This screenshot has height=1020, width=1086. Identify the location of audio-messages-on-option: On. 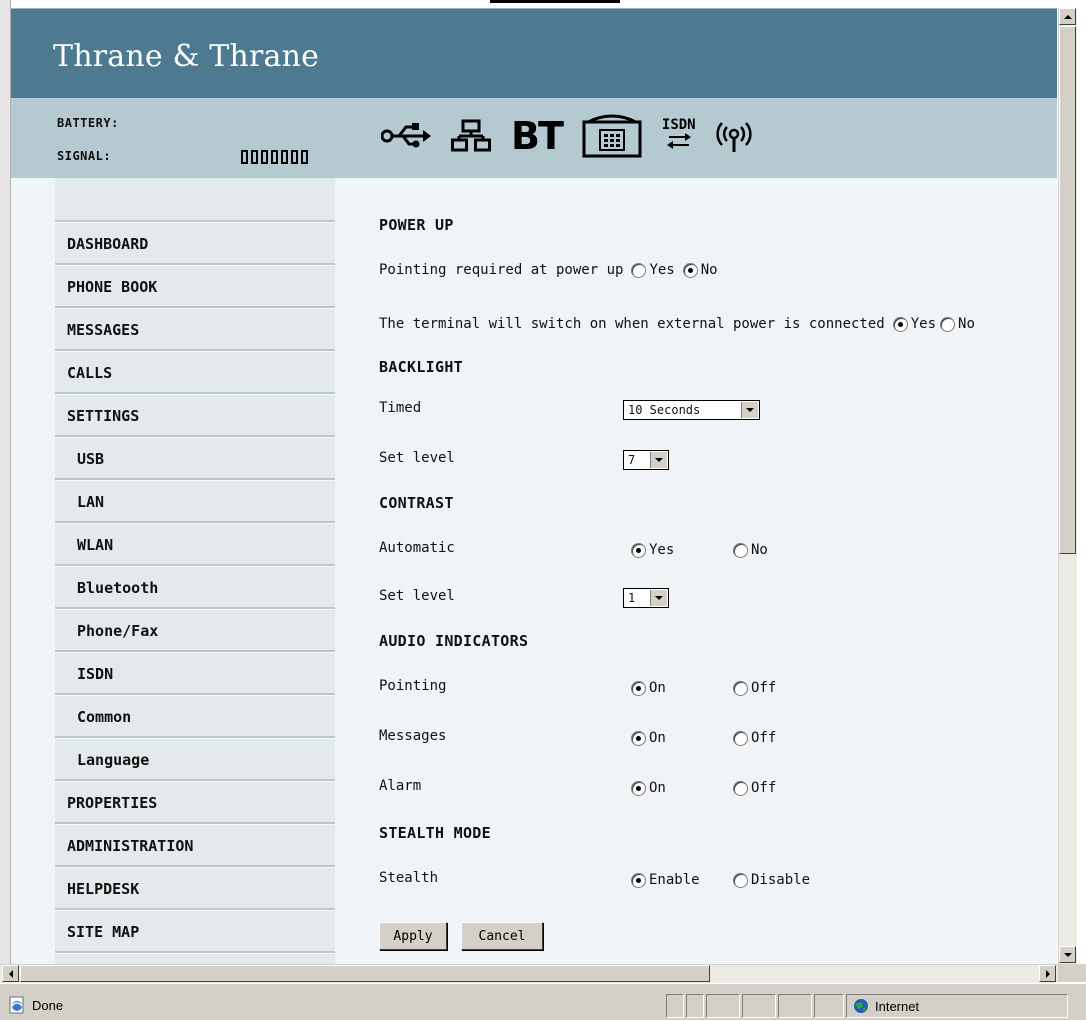
(648, 738).